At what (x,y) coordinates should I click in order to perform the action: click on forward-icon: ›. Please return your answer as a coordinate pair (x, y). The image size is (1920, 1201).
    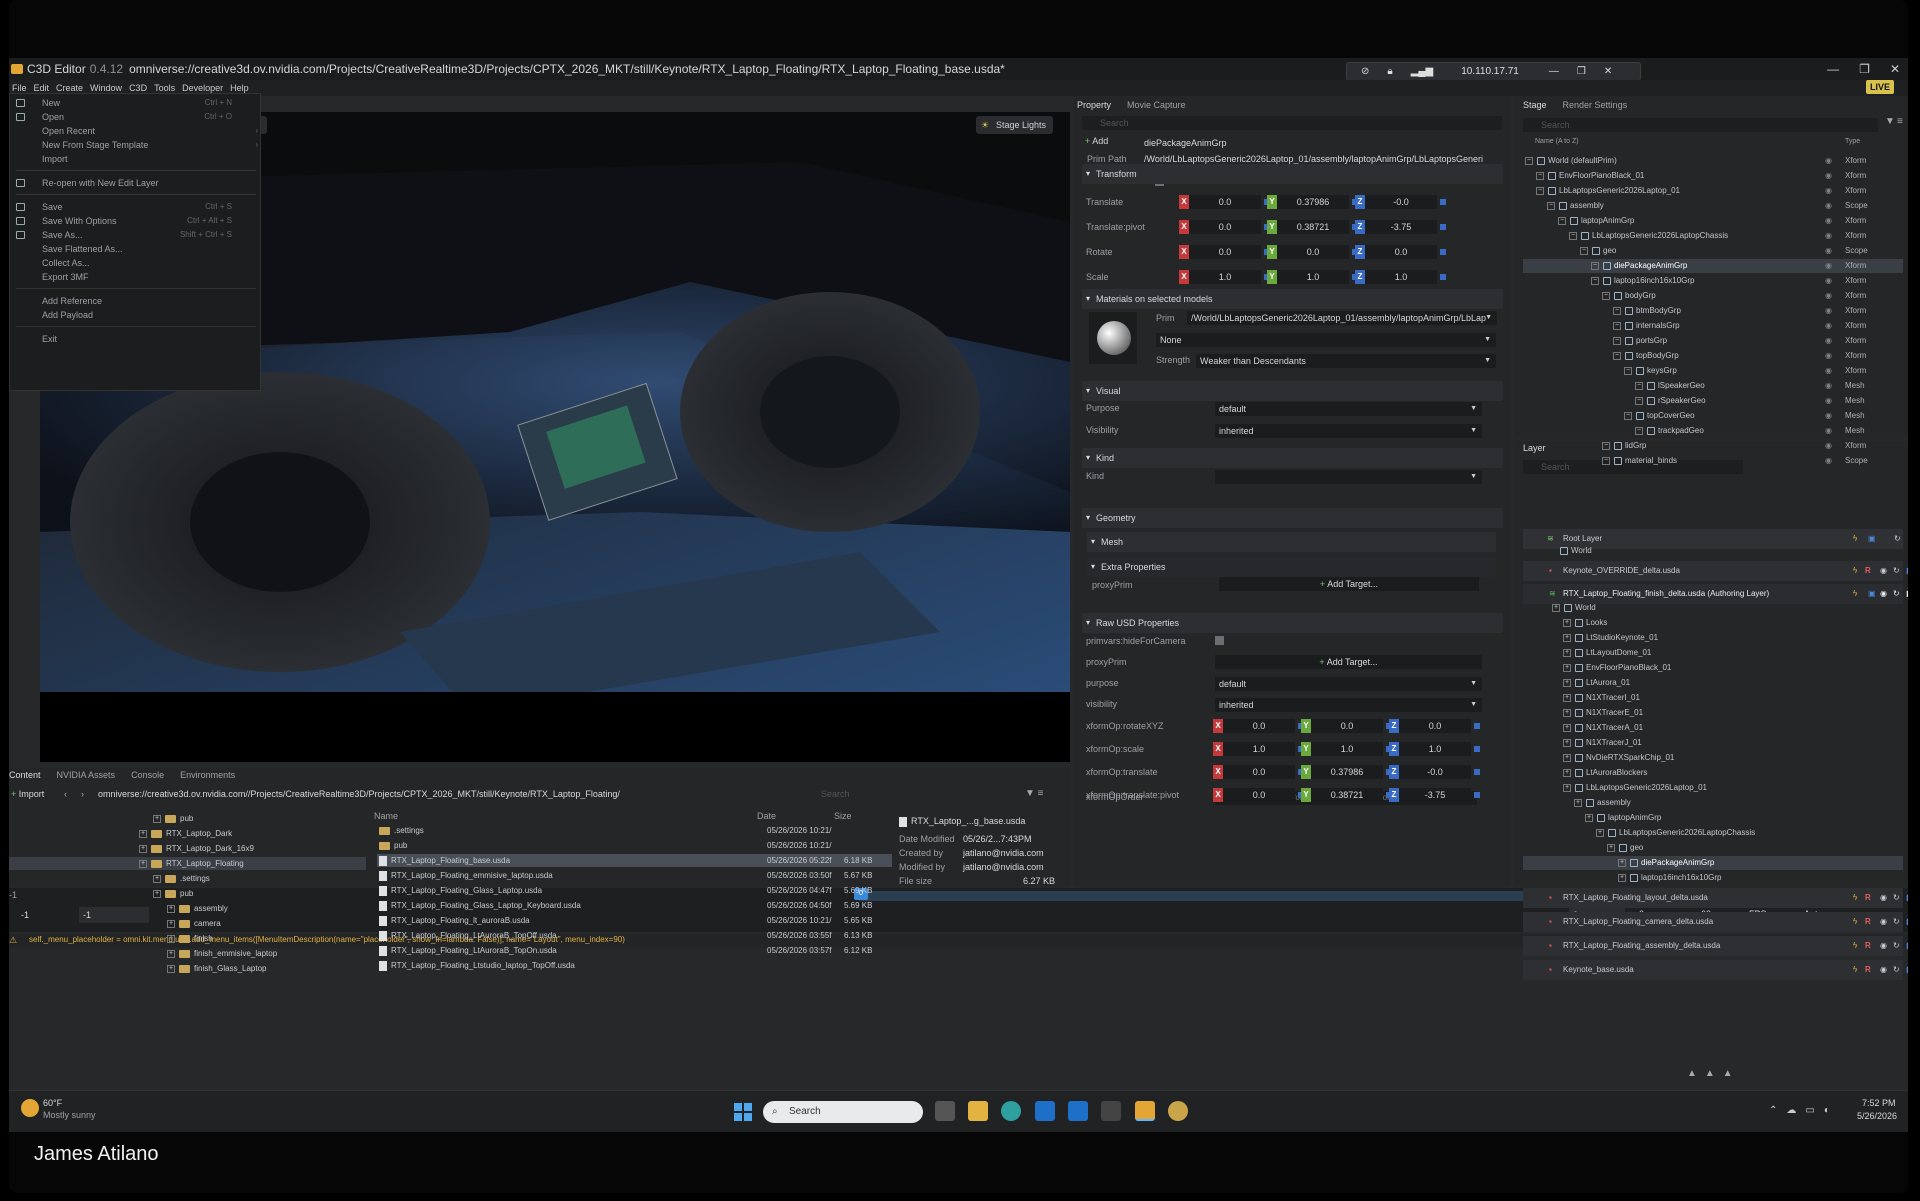
    Looking at the image, I should click on (82, 794).